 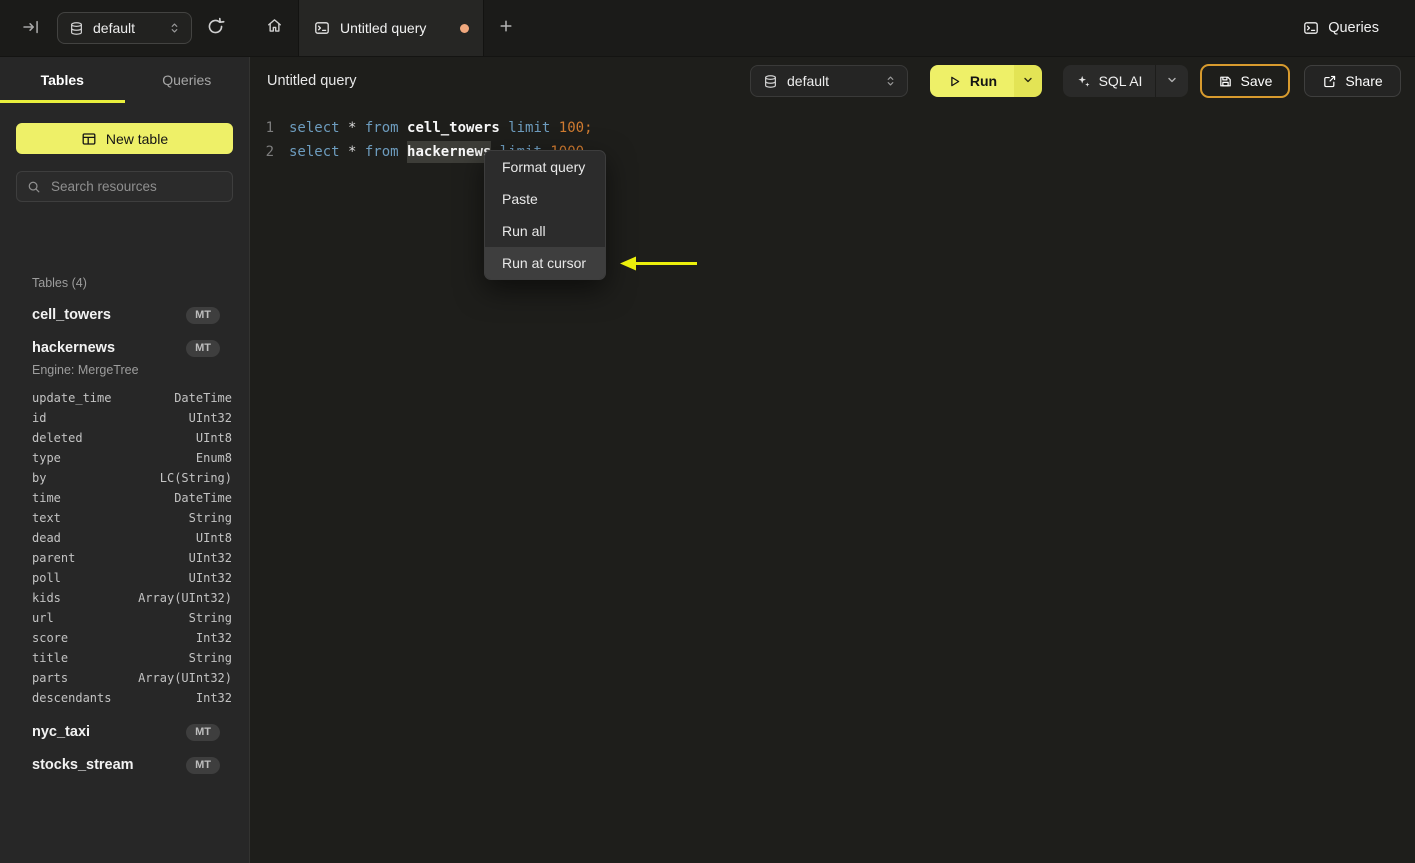 What do you see at coordinates (269, 152) in the screenshot?
I see `line-number: 2` at bounding box center [269, 152].